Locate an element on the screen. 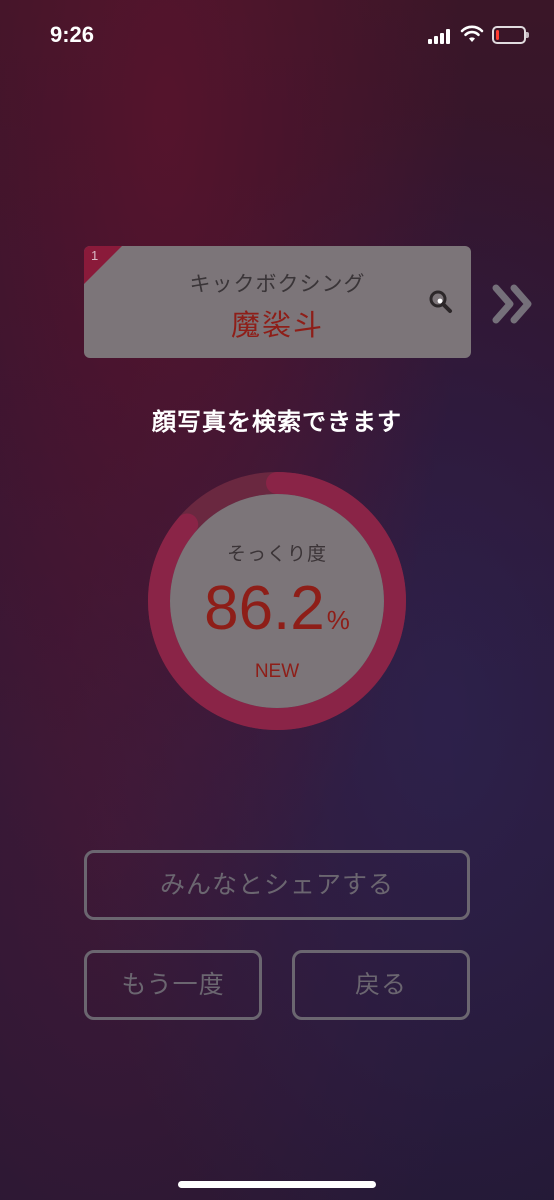  search-caption: 顔写真を検索できます is located at coordinates (277, 422).